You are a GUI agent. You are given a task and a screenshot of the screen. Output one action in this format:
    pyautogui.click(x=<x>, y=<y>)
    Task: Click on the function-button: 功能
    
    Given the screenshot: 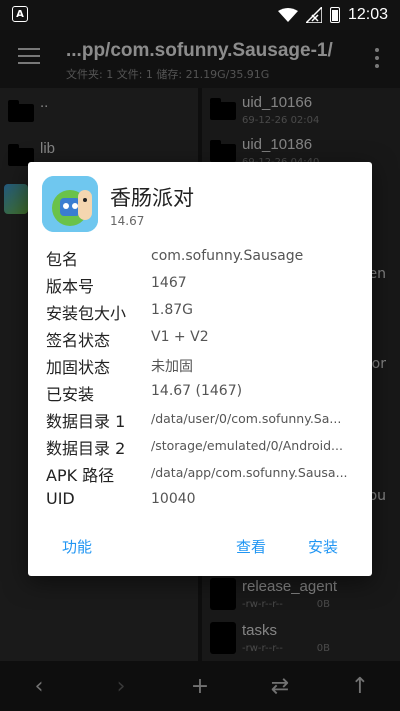 What is the action you would take?
    pyautogui.click(x=77, y=546)
    